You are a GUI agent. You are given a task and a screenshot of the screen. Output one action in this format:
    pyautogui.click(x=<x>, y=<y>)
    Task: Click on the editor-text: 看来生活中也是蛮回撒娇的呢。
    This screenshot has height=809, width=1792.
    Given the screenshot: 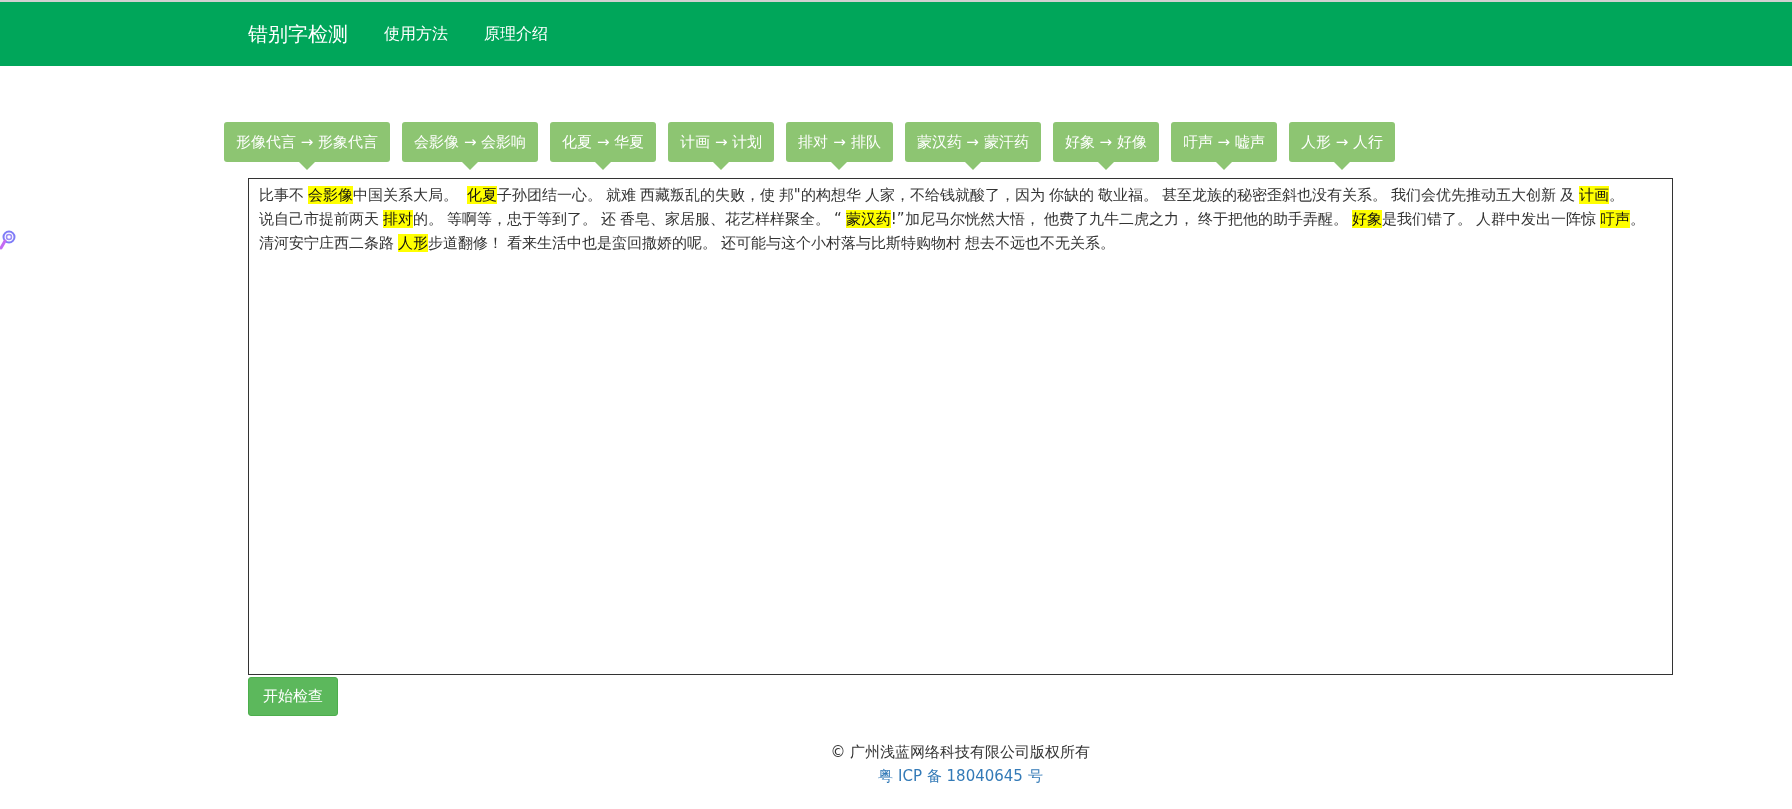 What is the action you would take?
    pyautogui.click(x=612, y=243)
    